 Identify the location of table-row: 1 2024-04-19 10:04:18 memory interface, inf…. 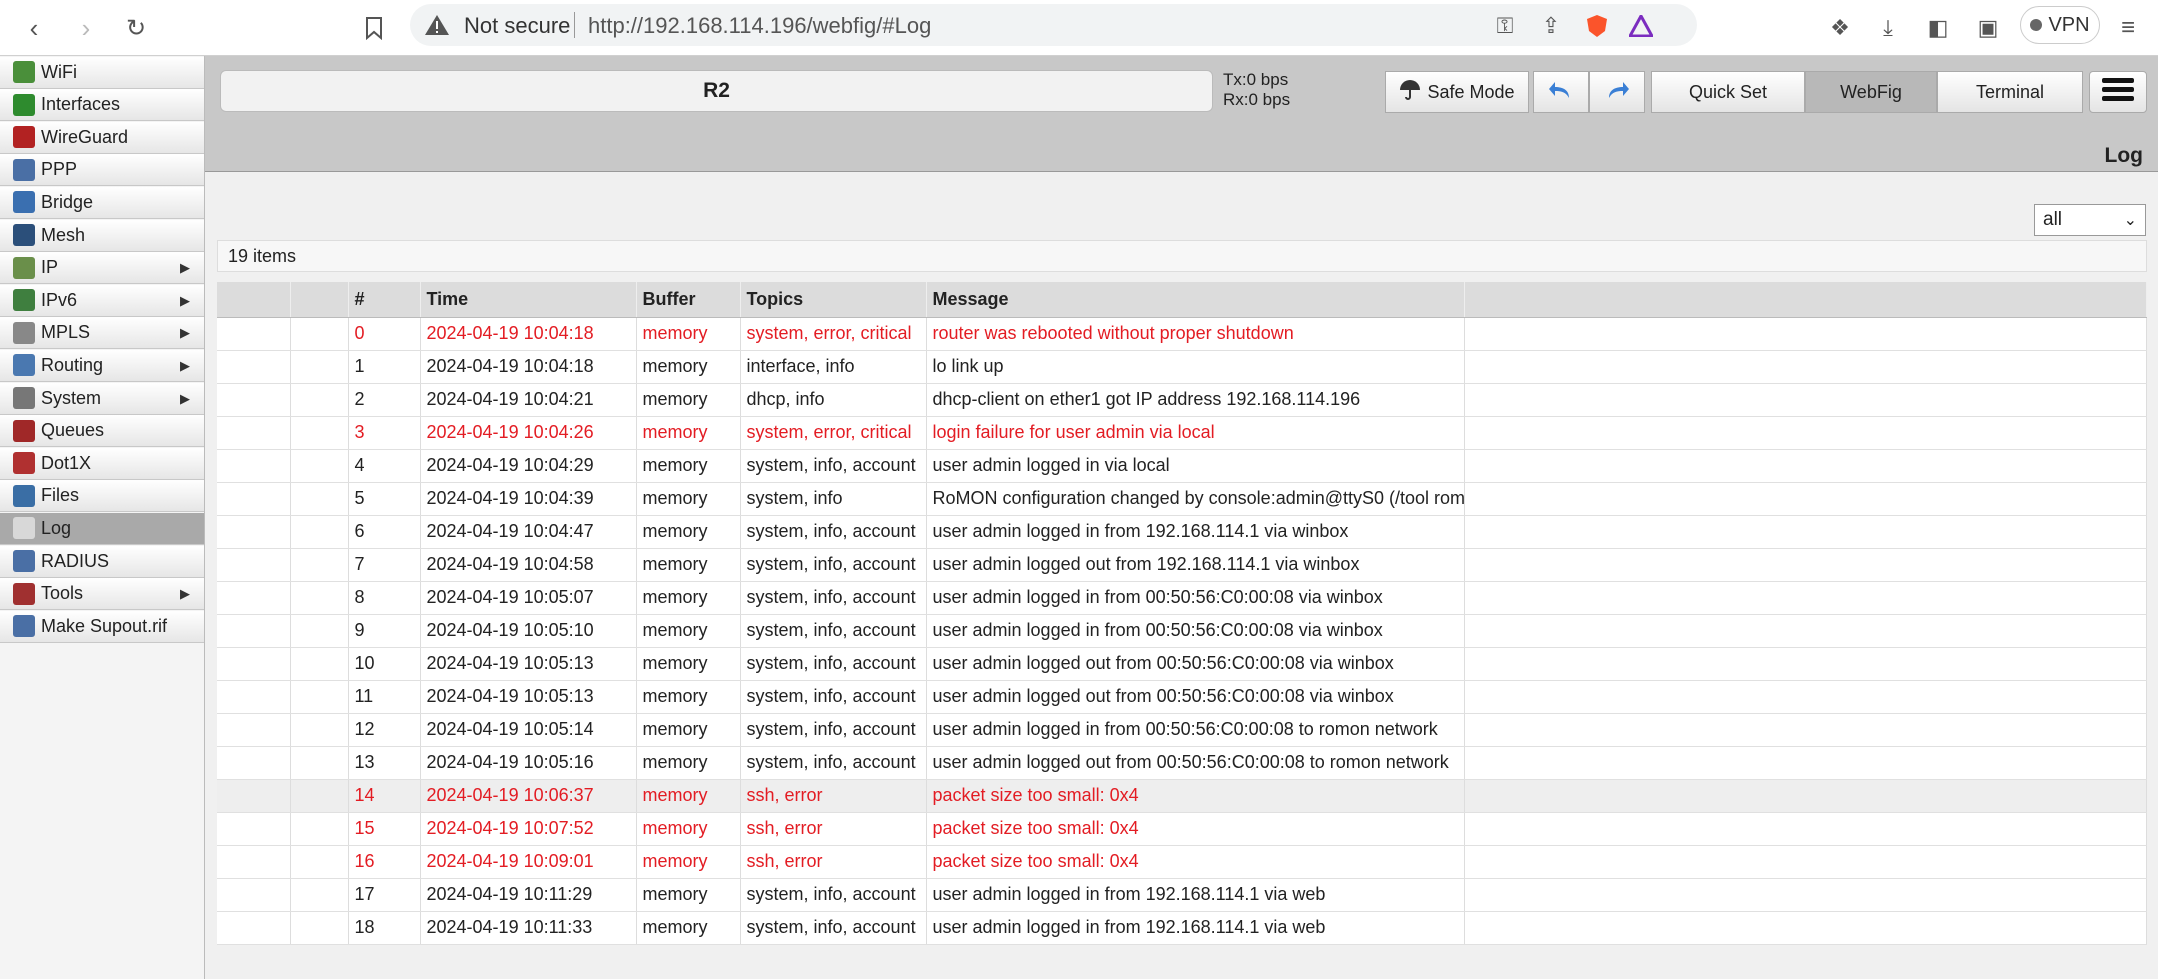
(1182, 367).